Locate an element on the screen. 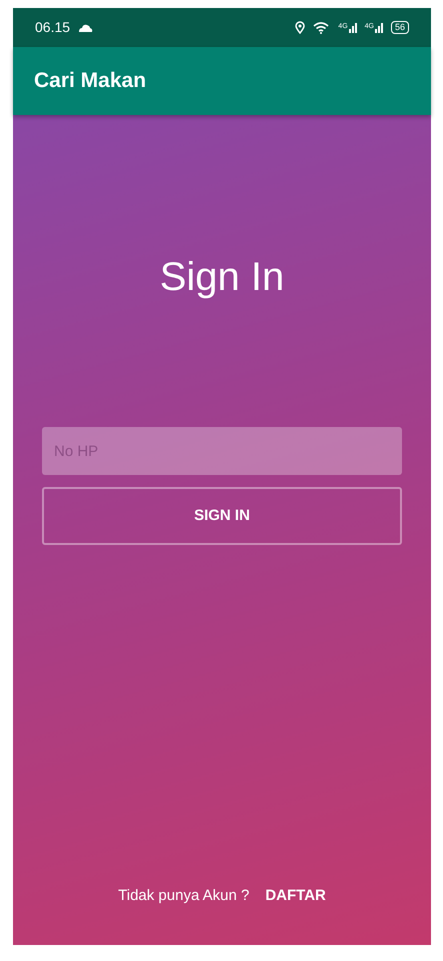 The image size is (443, 961). location-icon is located at coordinates (300, 27).